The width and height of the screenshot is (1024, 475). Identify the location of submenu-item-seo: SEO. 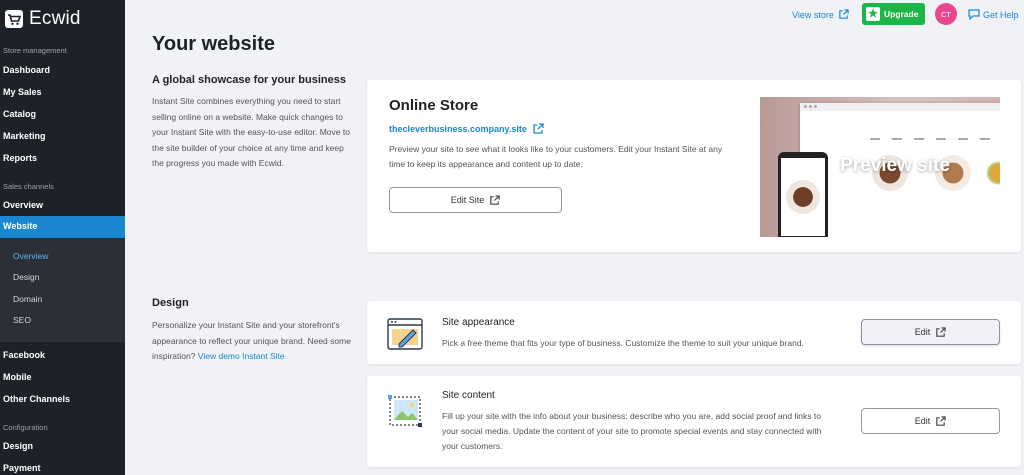
(22, 320).